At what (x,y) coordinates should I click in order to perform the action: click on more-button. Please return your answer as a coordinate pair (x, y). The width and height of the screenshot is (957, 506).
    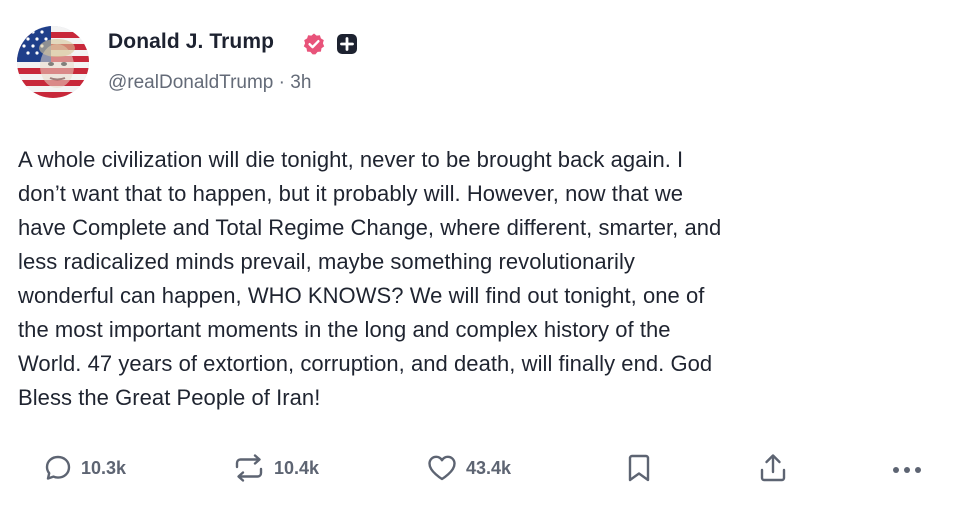
    Looking at the image, I should click on (907, 468).